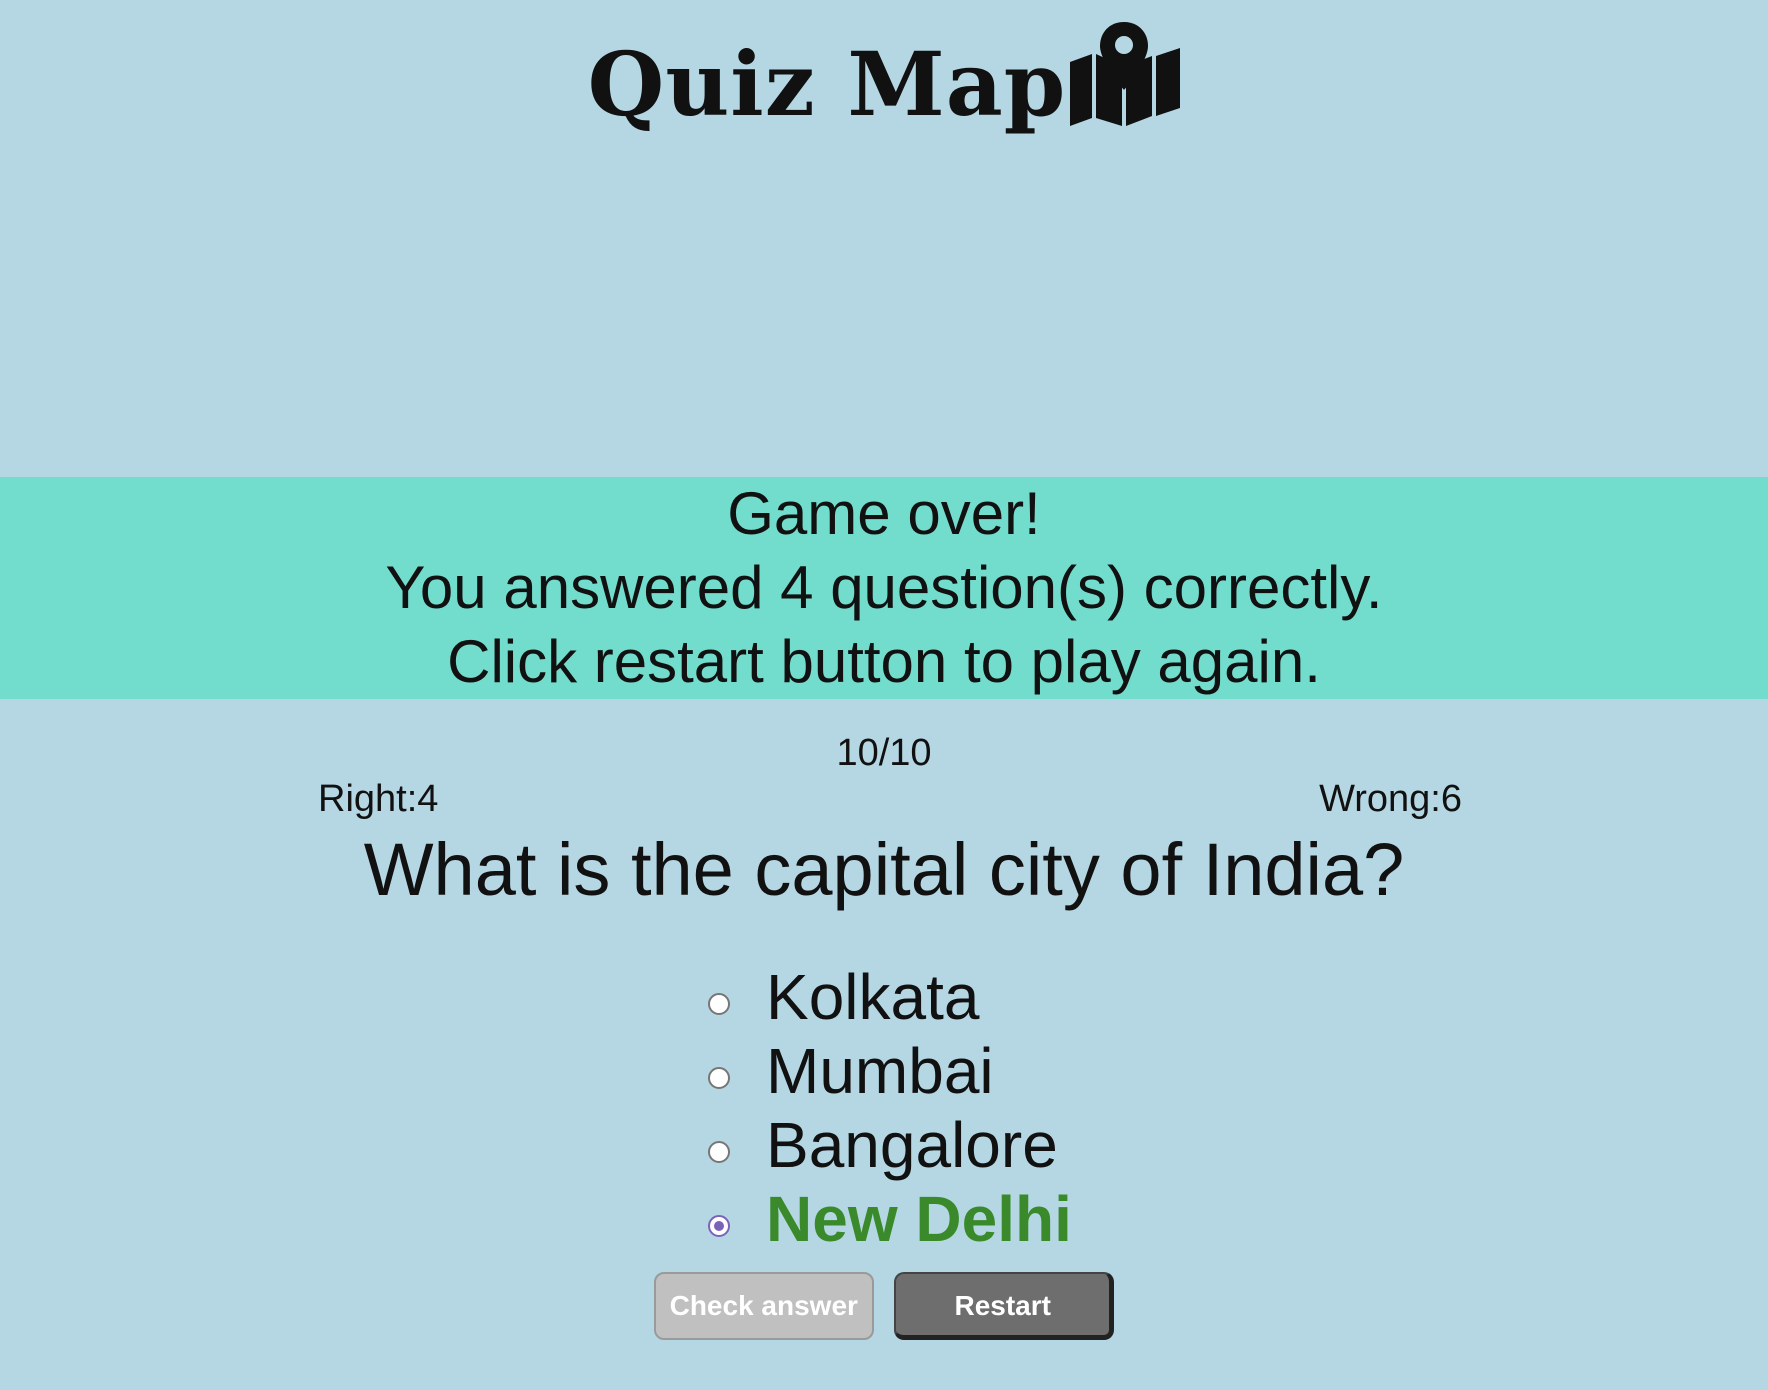 This screenshot has width=1768, height=1390. I want to click on question-text: What is the capital city of India?, so click(884, 869).